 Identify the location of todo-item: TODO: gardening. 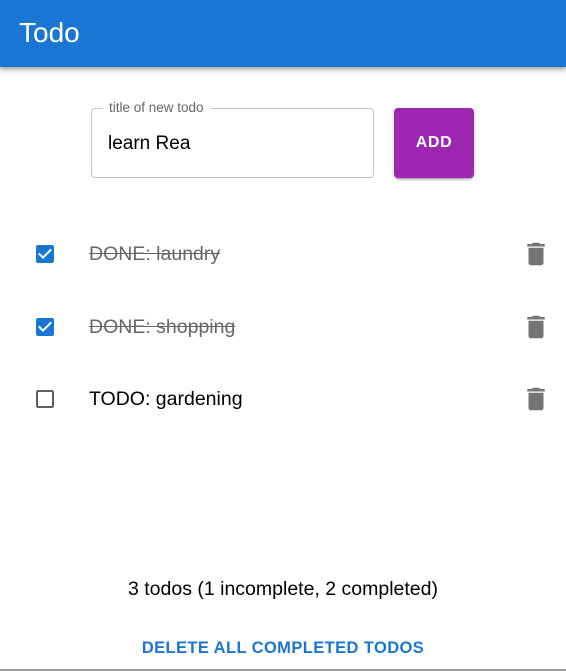
(283, 399).